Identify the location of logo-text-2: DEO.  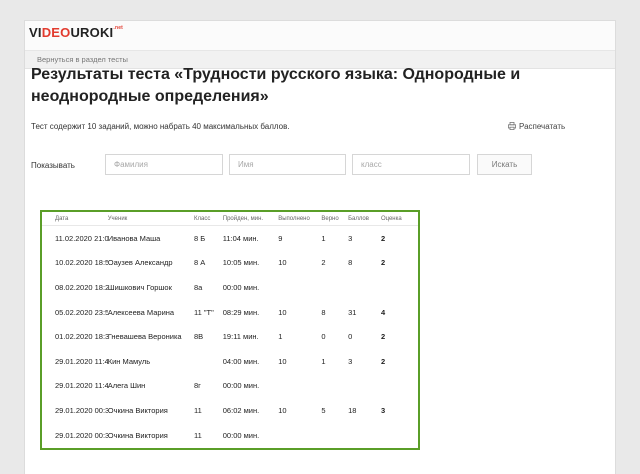
(56, 32).